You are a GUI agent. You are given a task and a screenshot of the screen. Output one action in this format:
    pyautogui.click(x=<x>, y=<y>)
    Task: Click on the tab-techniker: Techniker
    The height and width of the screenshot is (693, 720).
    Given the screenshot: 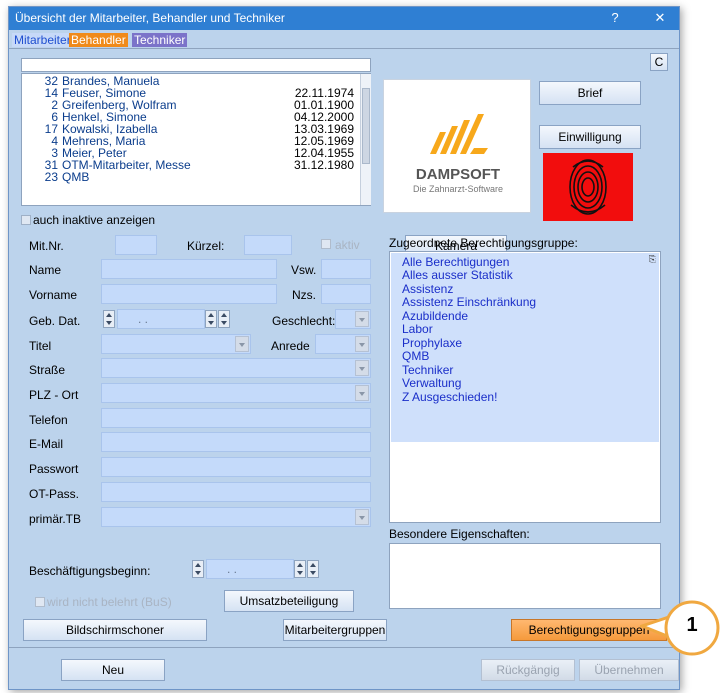 What is the action you would take?
    pyautogui.click(x=160, y=40)
    